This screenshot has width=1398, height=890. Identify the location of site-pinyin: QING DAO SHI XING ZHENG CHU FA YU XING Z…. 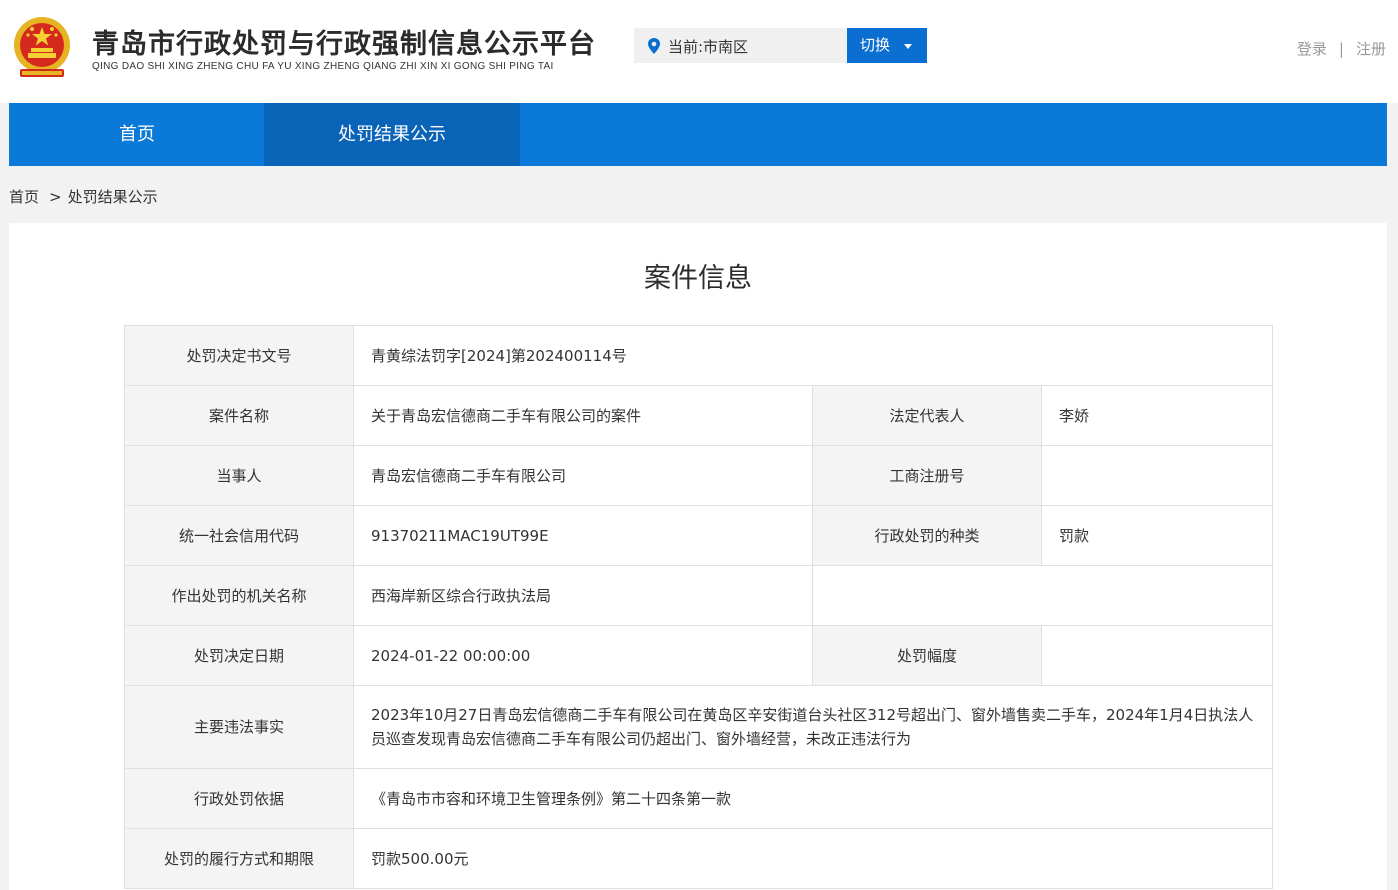
(323, 66).